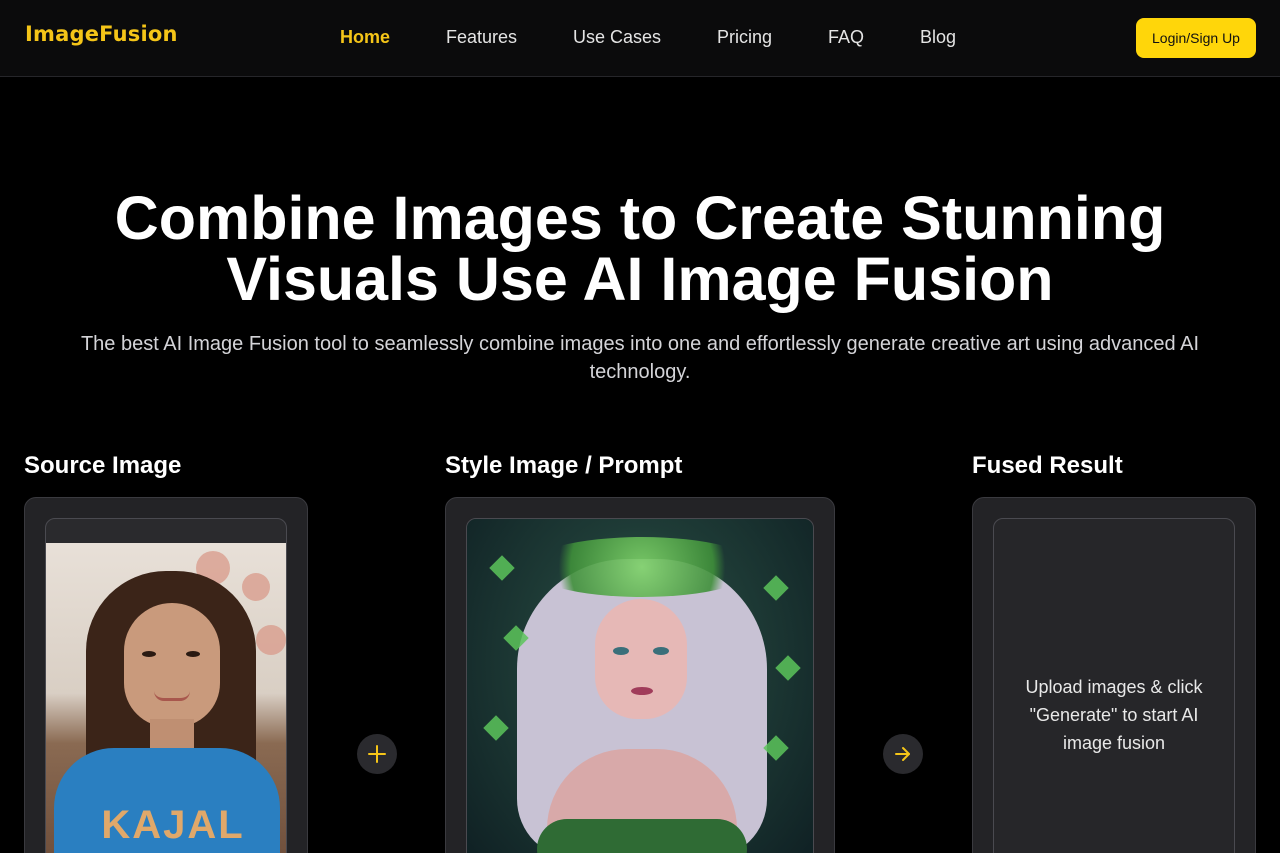 The width and height of the screenshot is (1280, 853). I want to click on nav-blog: Blog, so click(938, 37).